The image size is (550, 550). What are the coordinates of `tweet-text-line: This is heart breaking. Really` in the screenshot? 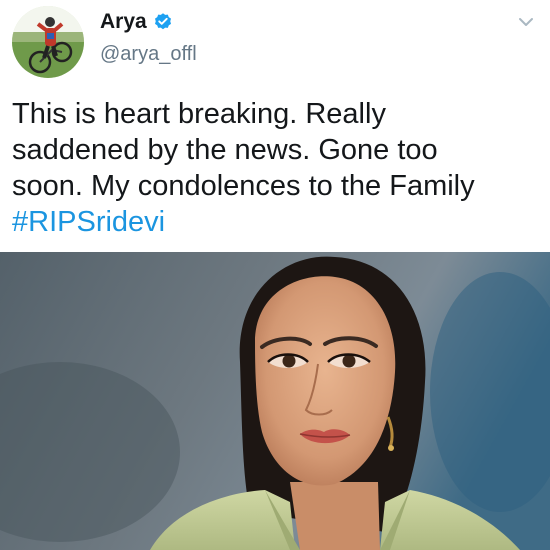 It's located at (199, 114).